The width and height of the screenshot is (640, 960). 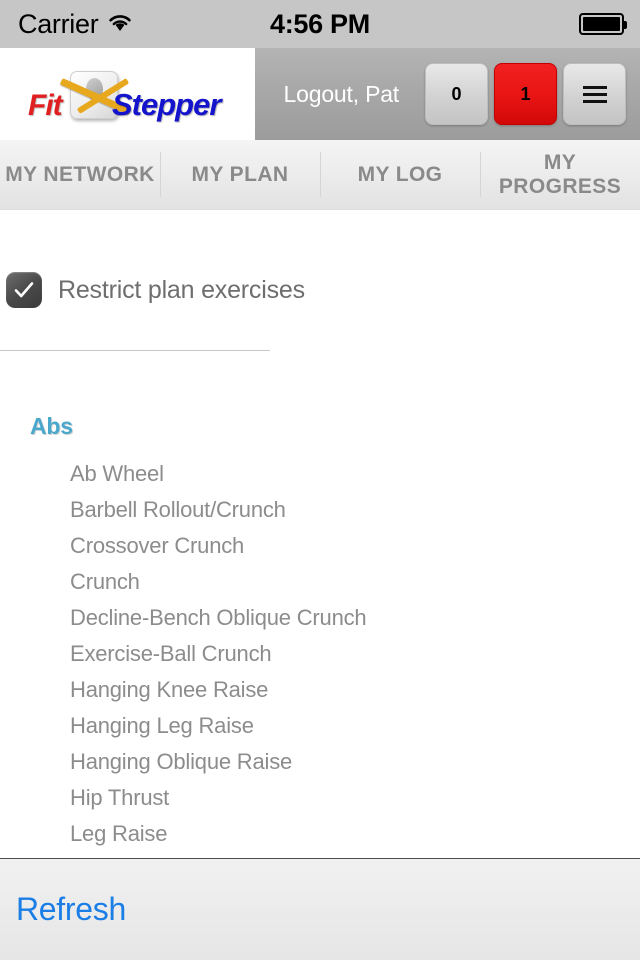 What do you see at coordinates (560, 174) in the screenshot?
I see `tab-my-progress: MY PROGRESS` at bounding box center [560, 174].